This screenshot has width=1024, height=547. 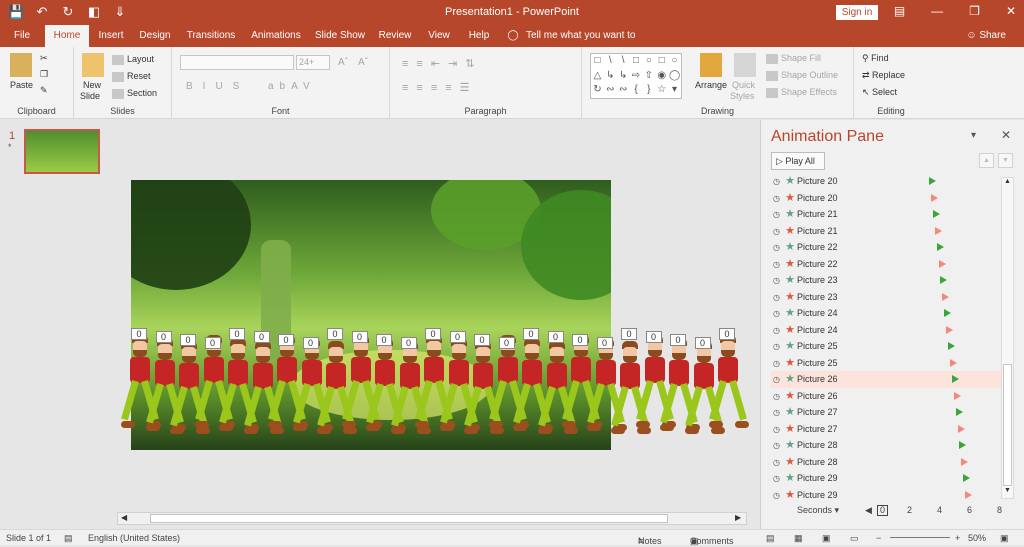 What do you see at coordinates (711, 65) in the screenshot?
I see `arrange-icon` at bounding box center [711, 65].